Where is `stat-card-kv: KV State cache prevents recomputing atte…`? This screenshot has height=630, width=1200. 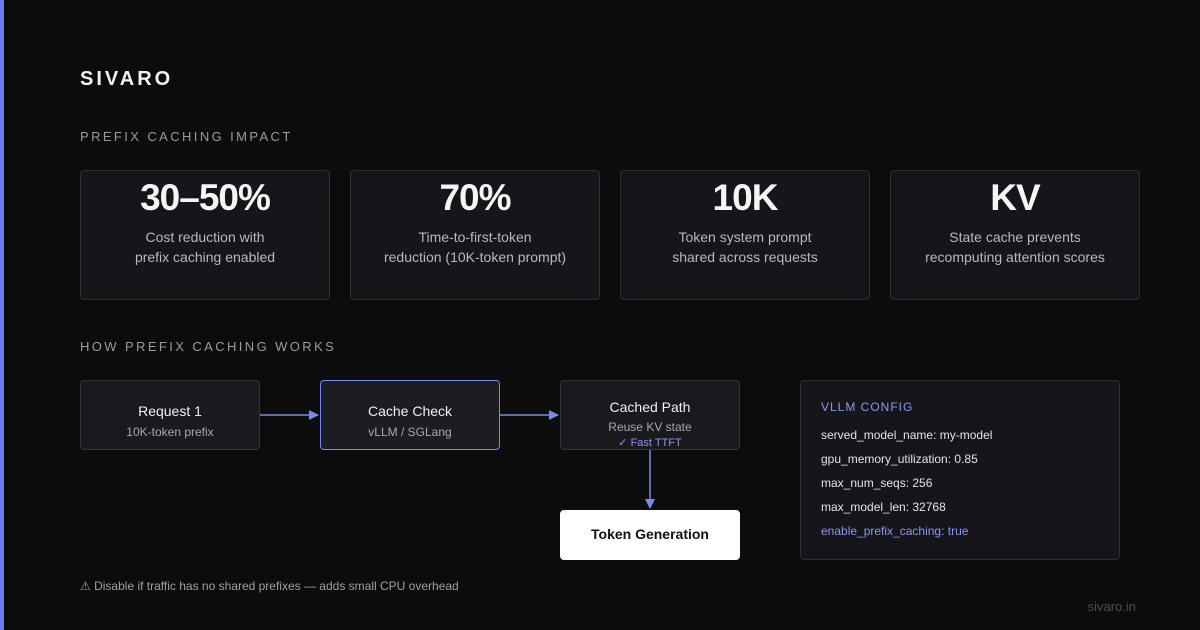
stat-card-kv: KV State cache prevents recomputing atte… is located at coordinates (1015, 235).